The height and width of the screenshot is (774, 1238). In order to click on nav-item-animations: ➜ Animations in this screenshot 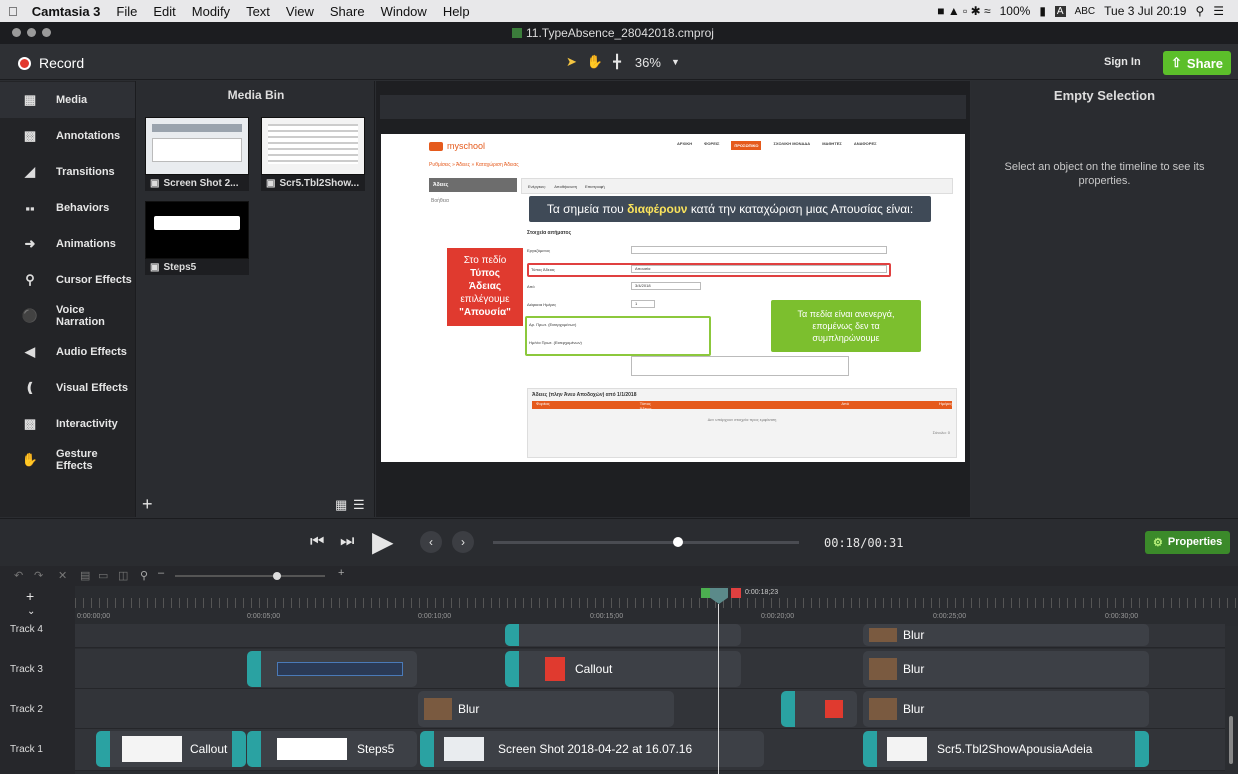, I will do `click(67, 244)`.